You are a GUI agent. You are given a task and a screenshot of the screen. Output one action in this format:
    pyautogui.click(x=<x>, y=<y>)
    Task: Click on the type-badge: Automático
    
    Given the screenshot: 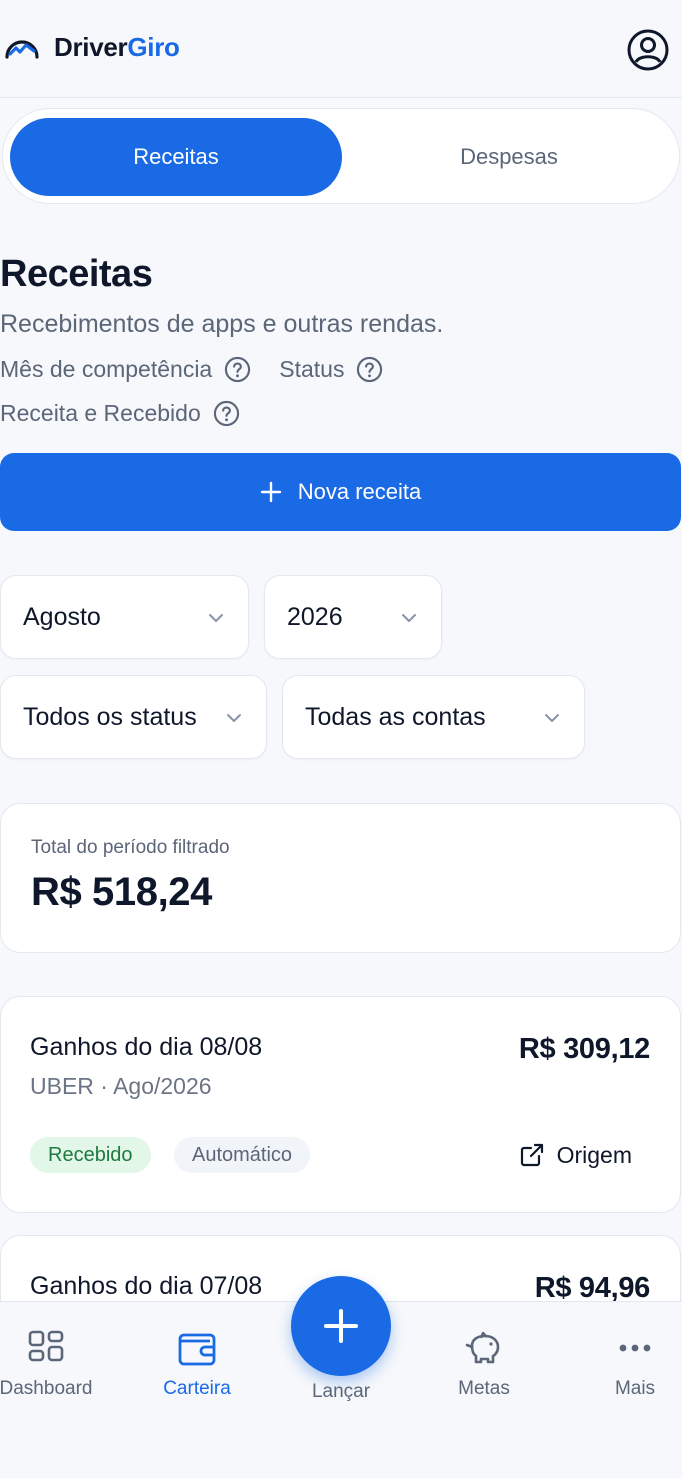 What is the action you would take?
    pyautogui.click(x=242, y=1155)
    